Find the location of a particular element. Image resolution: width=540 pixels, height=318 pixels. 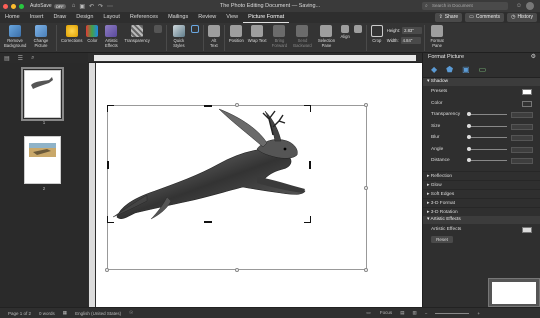

search-icon: ⌕ is located at coordinates (32, 58).